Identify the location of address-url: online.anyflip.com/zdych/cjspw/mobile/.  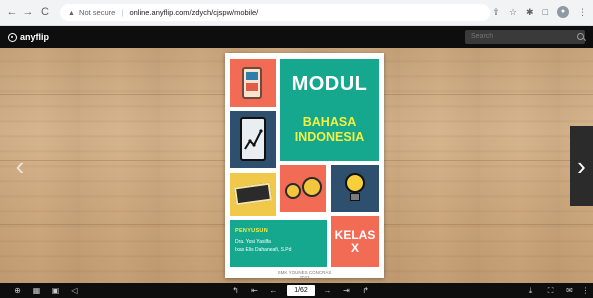
(194, 12).